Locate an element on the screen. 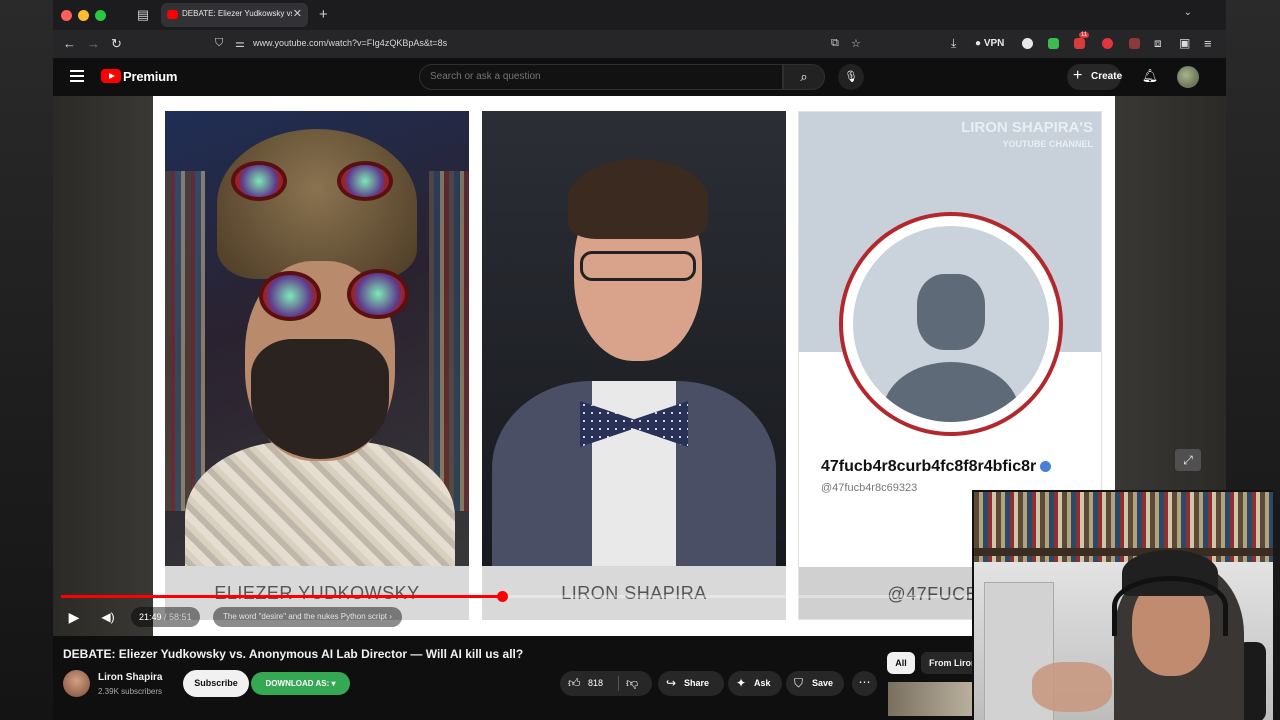  extension-green-icon is located at coordinates (1053, 43).